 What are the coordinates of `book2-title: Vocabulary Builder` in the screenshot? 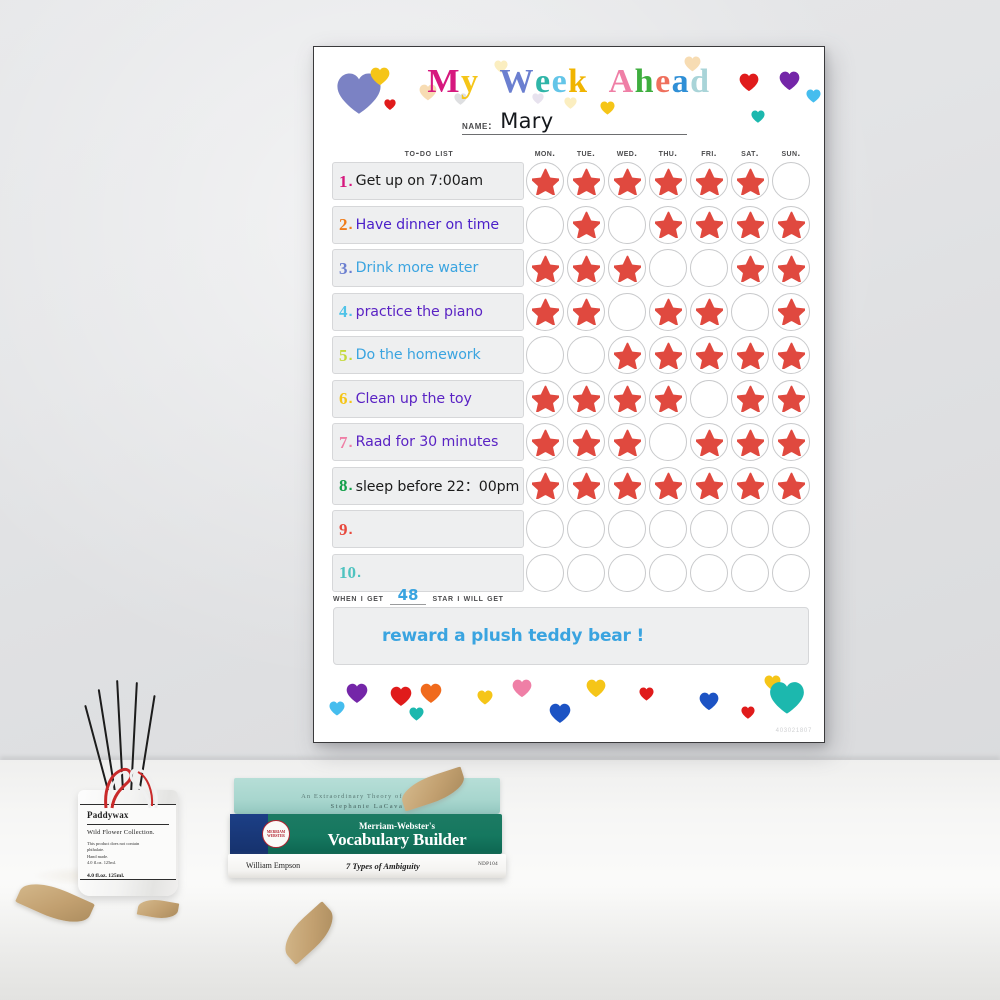 It's located at (397, 839).